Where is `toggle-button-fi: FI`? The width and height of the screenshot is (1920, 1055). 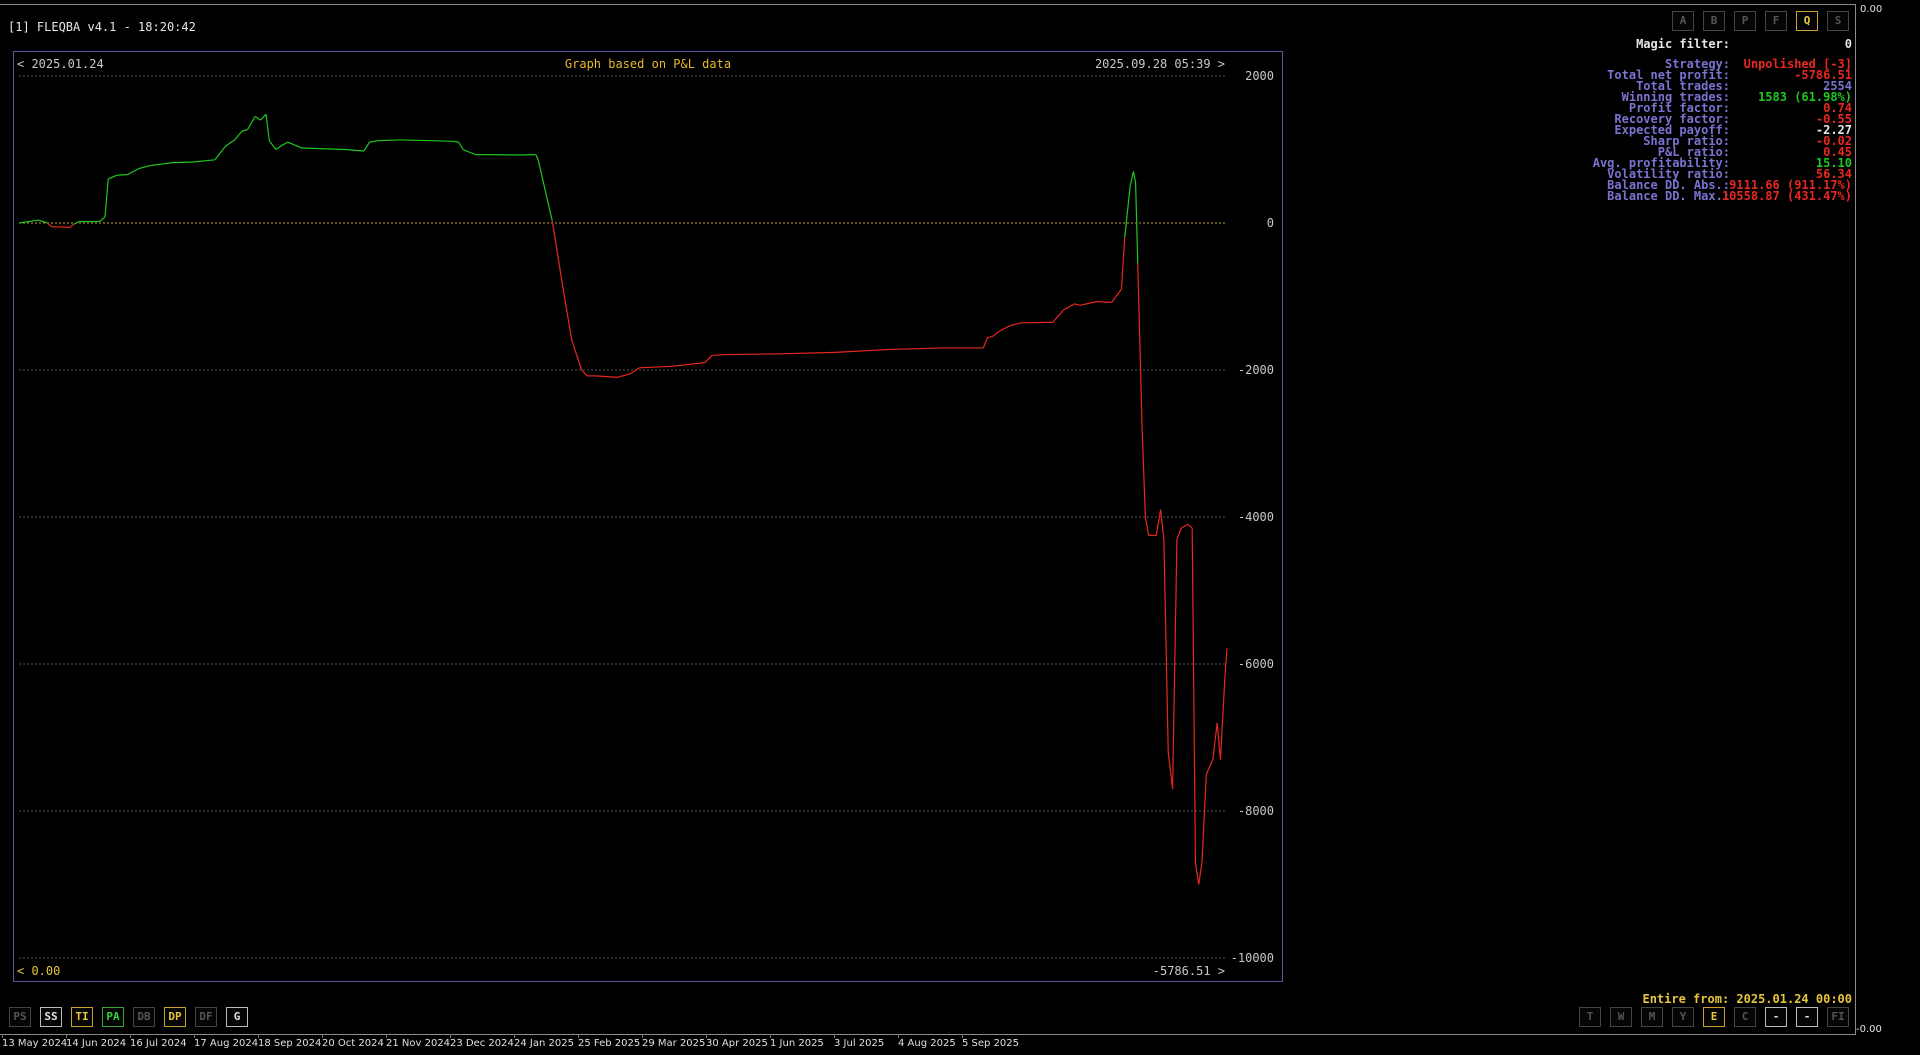
toggle-button-fi: FI is located at coordinates (1838, 1017).